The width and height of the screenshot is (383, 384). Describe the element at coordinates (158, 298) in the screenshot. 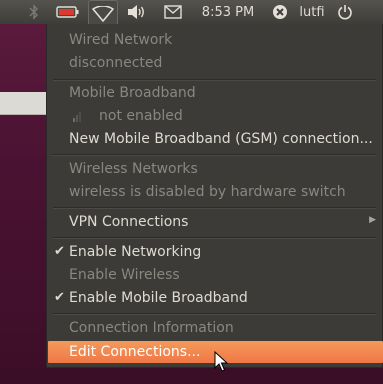

I see `enable-mobile-broadband-item: Enable Mobile Broadband` at that location.